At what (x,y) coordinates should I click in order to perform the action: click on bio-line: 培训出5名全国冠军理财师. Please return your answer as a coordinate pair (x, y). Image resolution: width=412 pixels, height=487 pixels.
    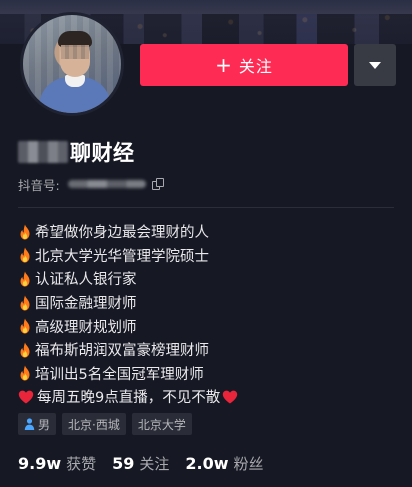
    Looking at the image, I should click on (208, 374).